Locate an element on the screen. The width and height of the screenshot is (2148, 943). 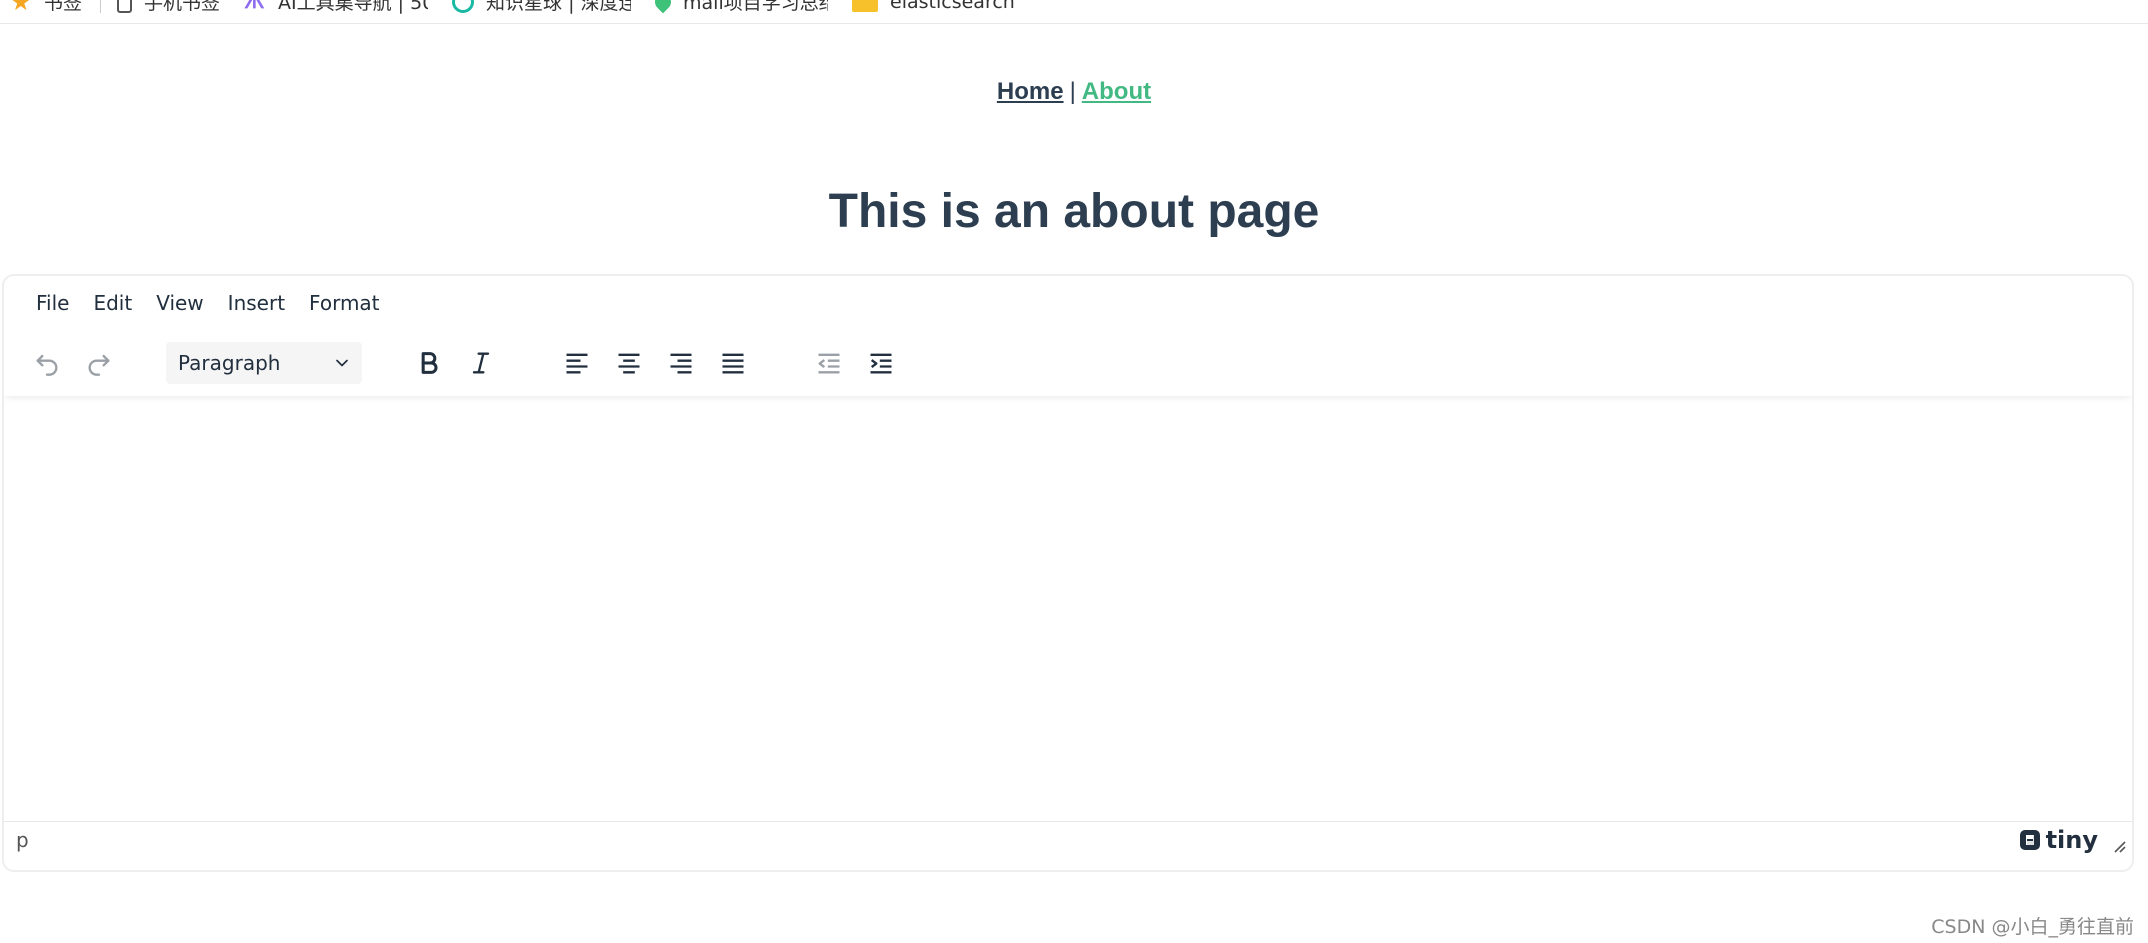
italic-icon is located at coordinates (481, 363).